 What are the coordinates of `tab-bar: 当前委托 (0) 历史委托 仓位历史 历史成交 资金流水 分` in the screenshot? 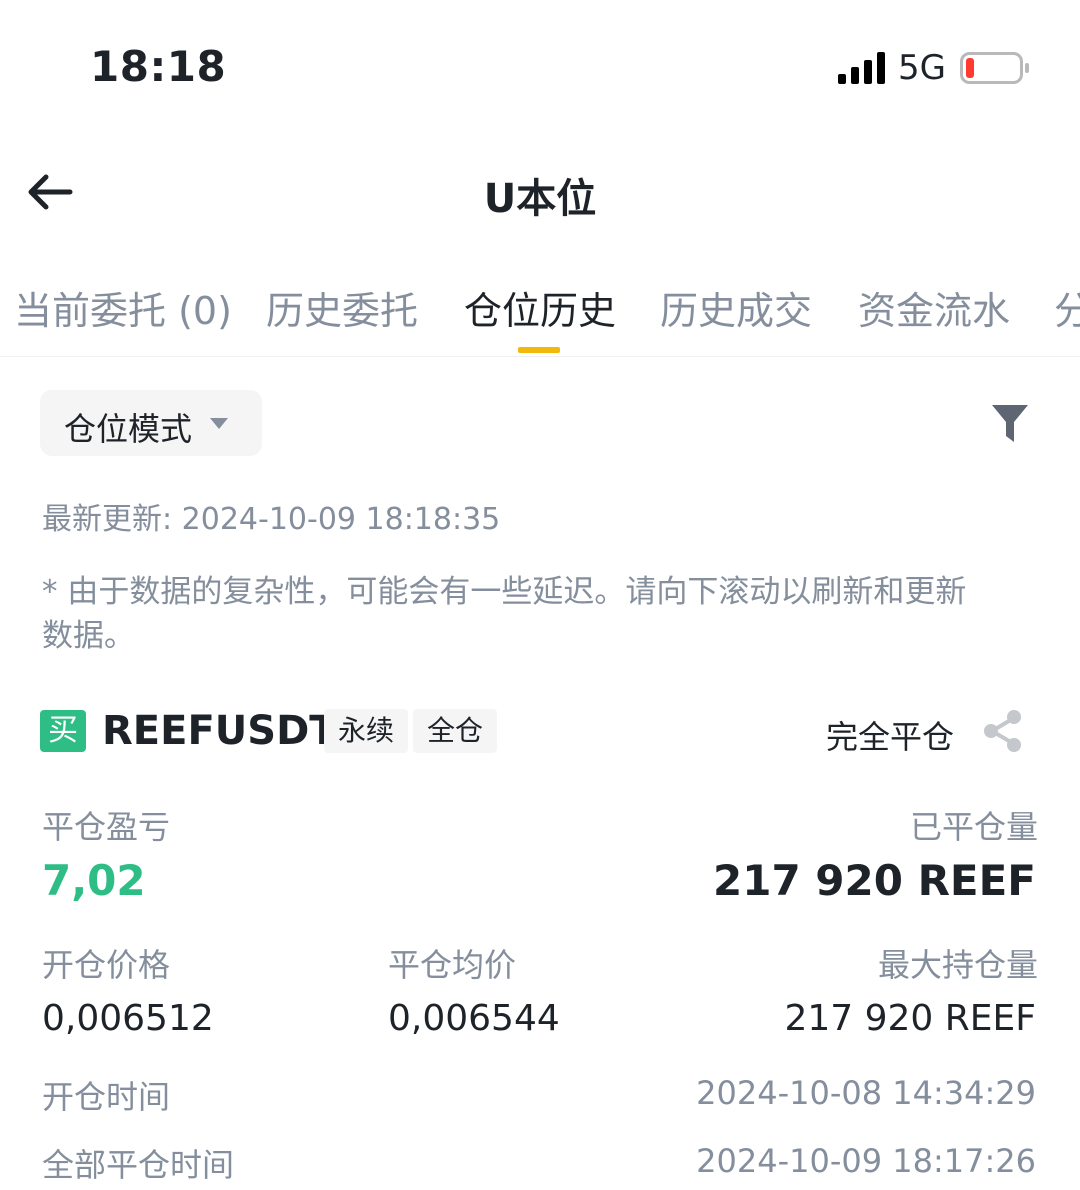 It's located at (540, 318).